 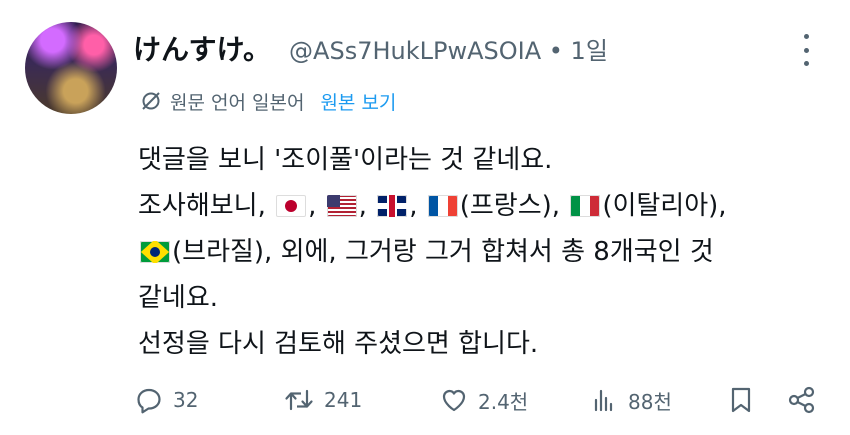 I want to click on body-line: (브라질), 외에, 그거랑 그거 합쳐서 총 8개국인 것, so click(x=483, y=252).